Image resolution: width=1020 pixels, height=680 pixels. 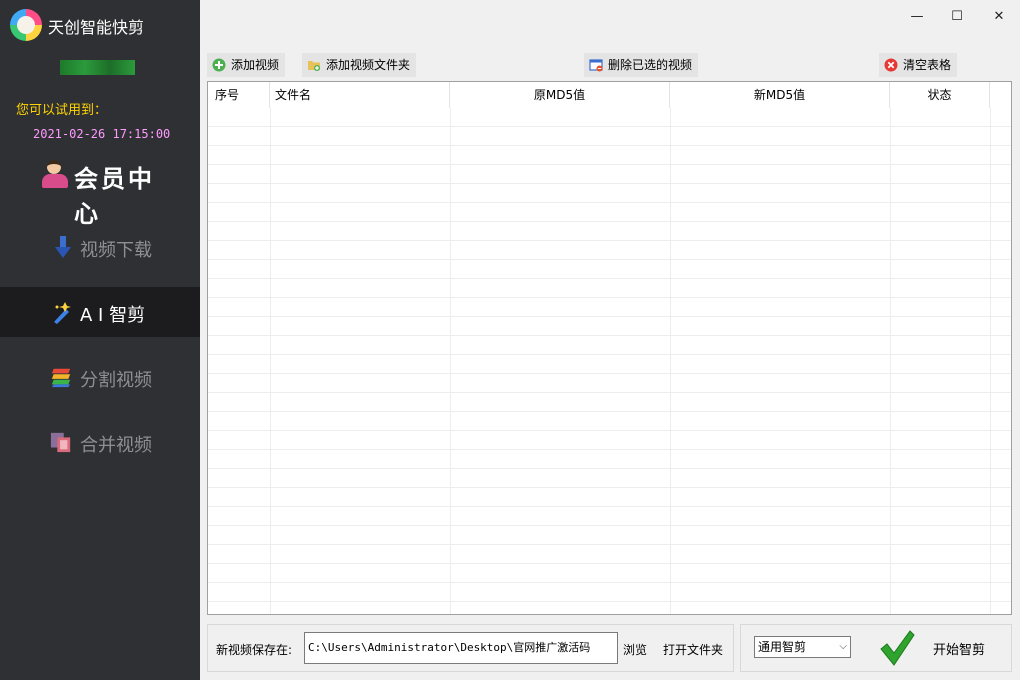 What do you see at coordinates (61, 378) in the screenshot?
I see `split-layers-icon` at bounding box center [61, 378].